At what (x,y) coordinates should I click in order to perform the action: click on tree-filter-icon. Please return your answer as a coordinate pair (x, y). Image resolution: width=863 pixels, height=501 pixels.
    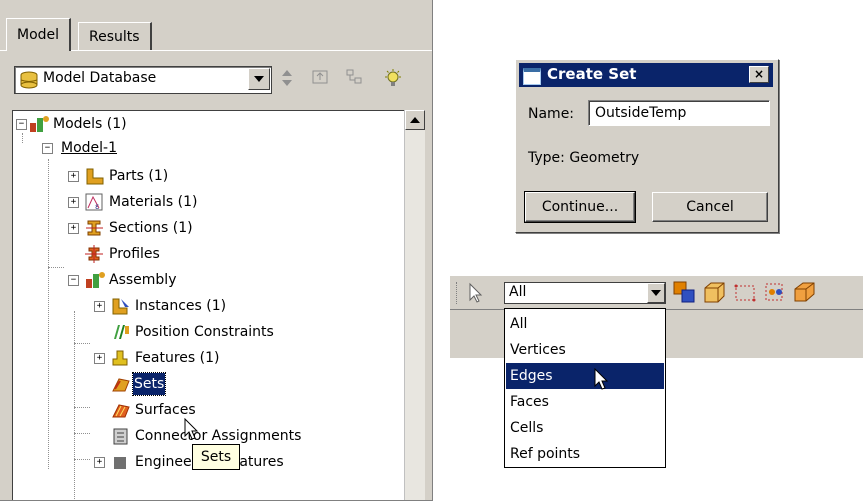
    Looking at the image, I should click on (355, 79).